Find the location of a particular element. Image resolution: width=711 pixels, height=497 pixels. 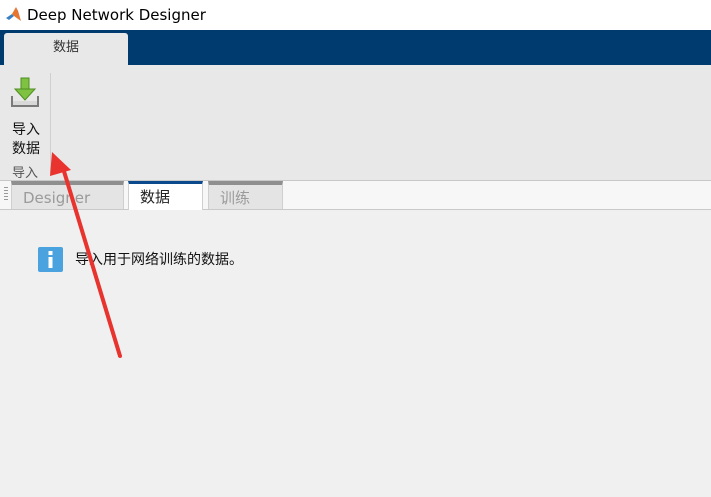

import-group-label: 导入 is located at coordinates (24, 173).